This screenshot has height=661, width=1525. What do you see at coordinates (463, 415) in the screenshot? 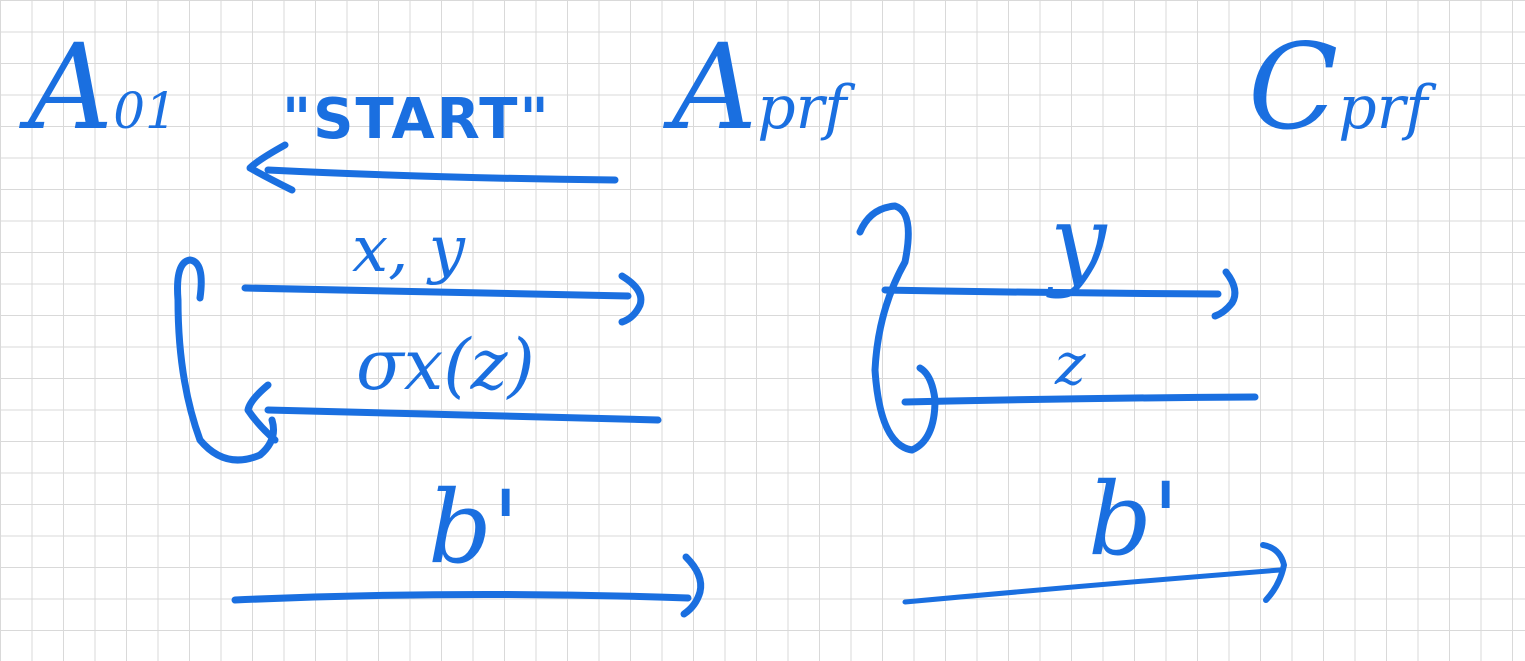
I see `sigma-arrow` at bounding box center [463, 415].